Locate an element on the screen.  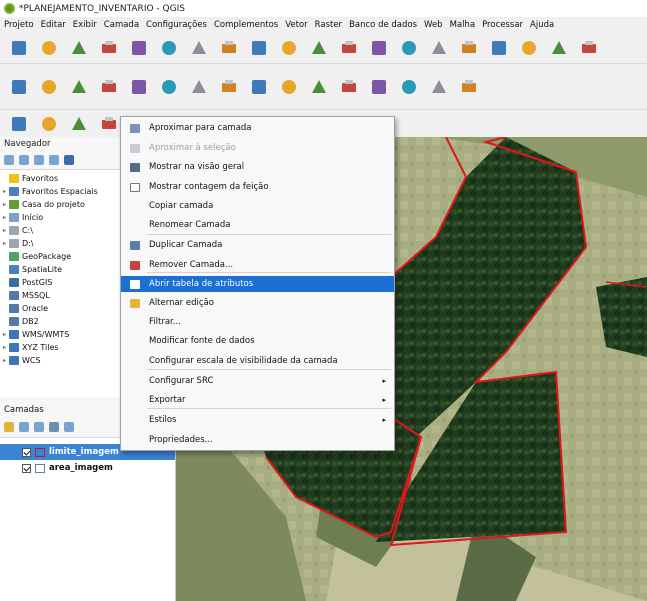
open-project-icon is located at coordinates (49, 48).